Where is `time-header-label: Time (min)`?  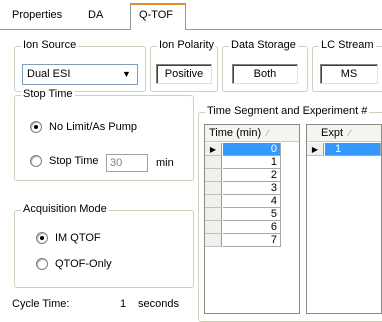 time-header-label: Time (min) is located at coordinates (235, 133).